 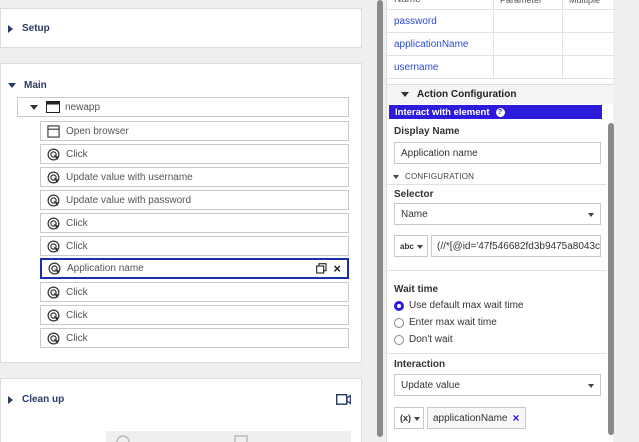 I want to click on table-row: applicationName, so click(x=500, y=44).